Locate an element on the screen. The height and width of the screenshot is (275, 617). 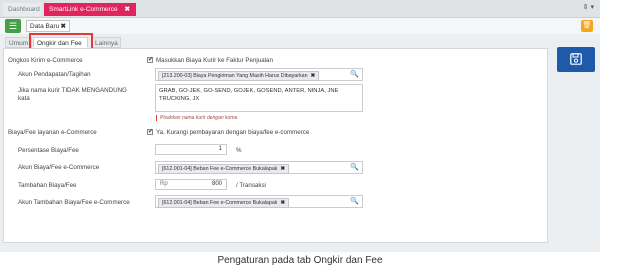
section-fee-label: Biaya/Fee layanan e-Commerce is located at coordinates (52, 132).